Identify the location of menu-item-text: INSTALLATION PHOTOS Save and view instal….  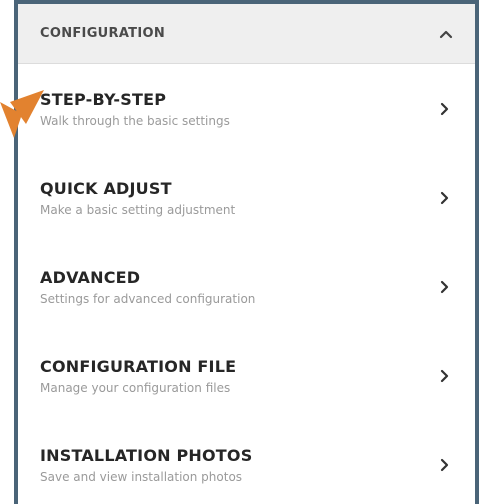
(236, 465).